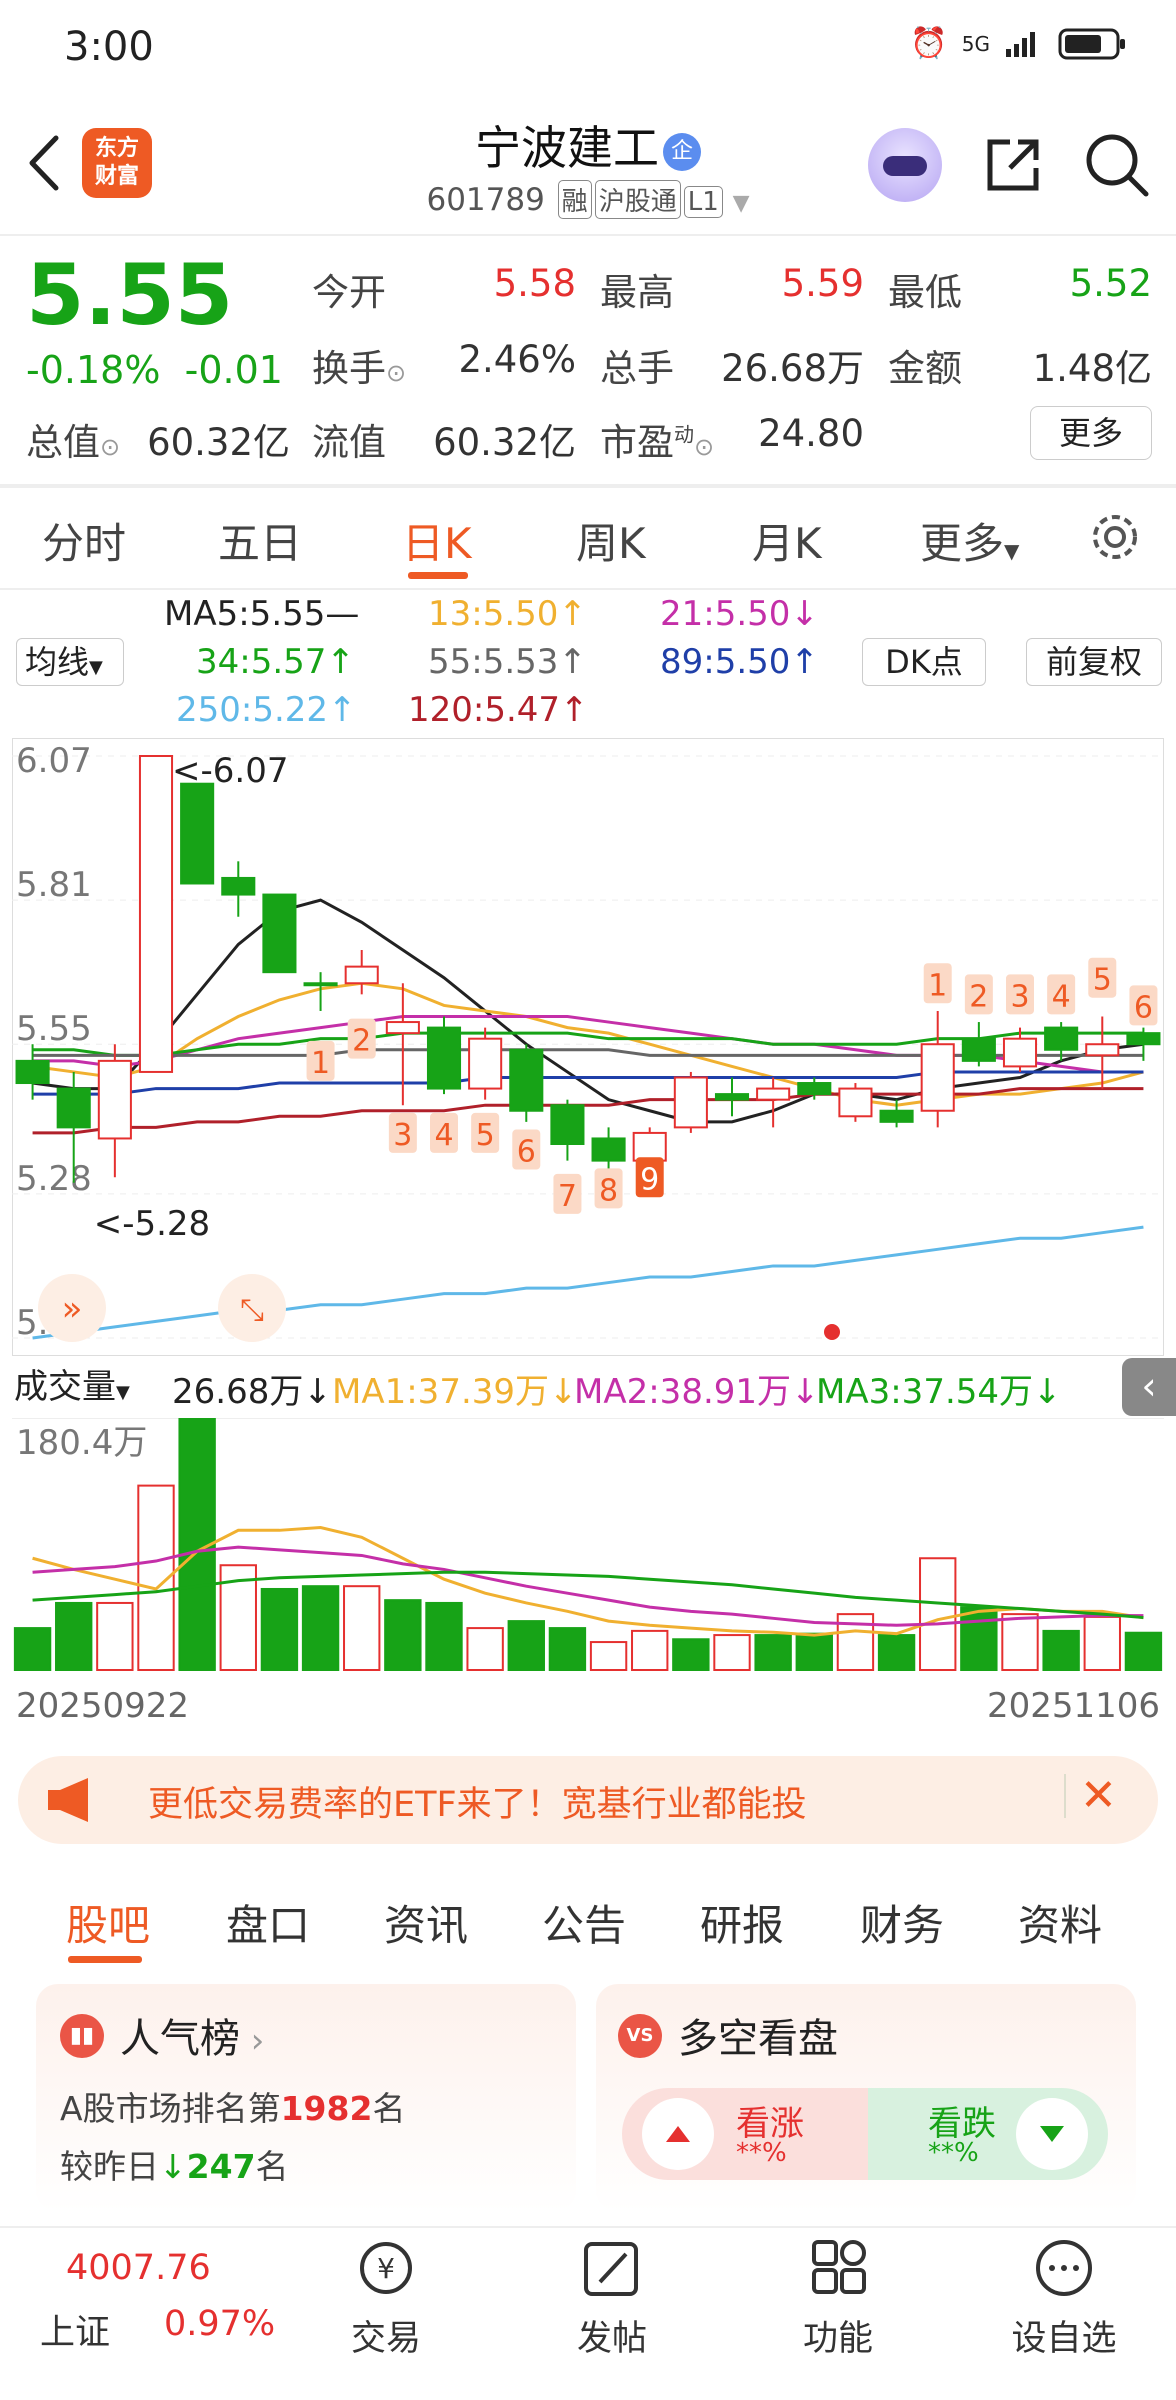 The image size is (1176, 2400). Describe the element at coordinates (93, 370) in the screenshot. I see `change-percent: -0.18%` at that location.